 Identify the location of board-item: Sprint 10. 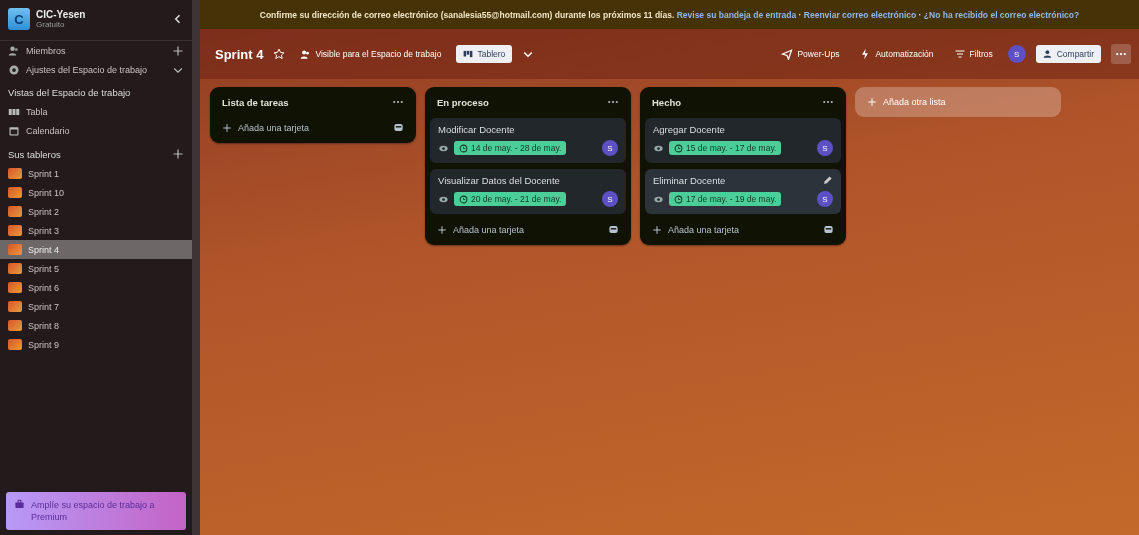
(96, 192).